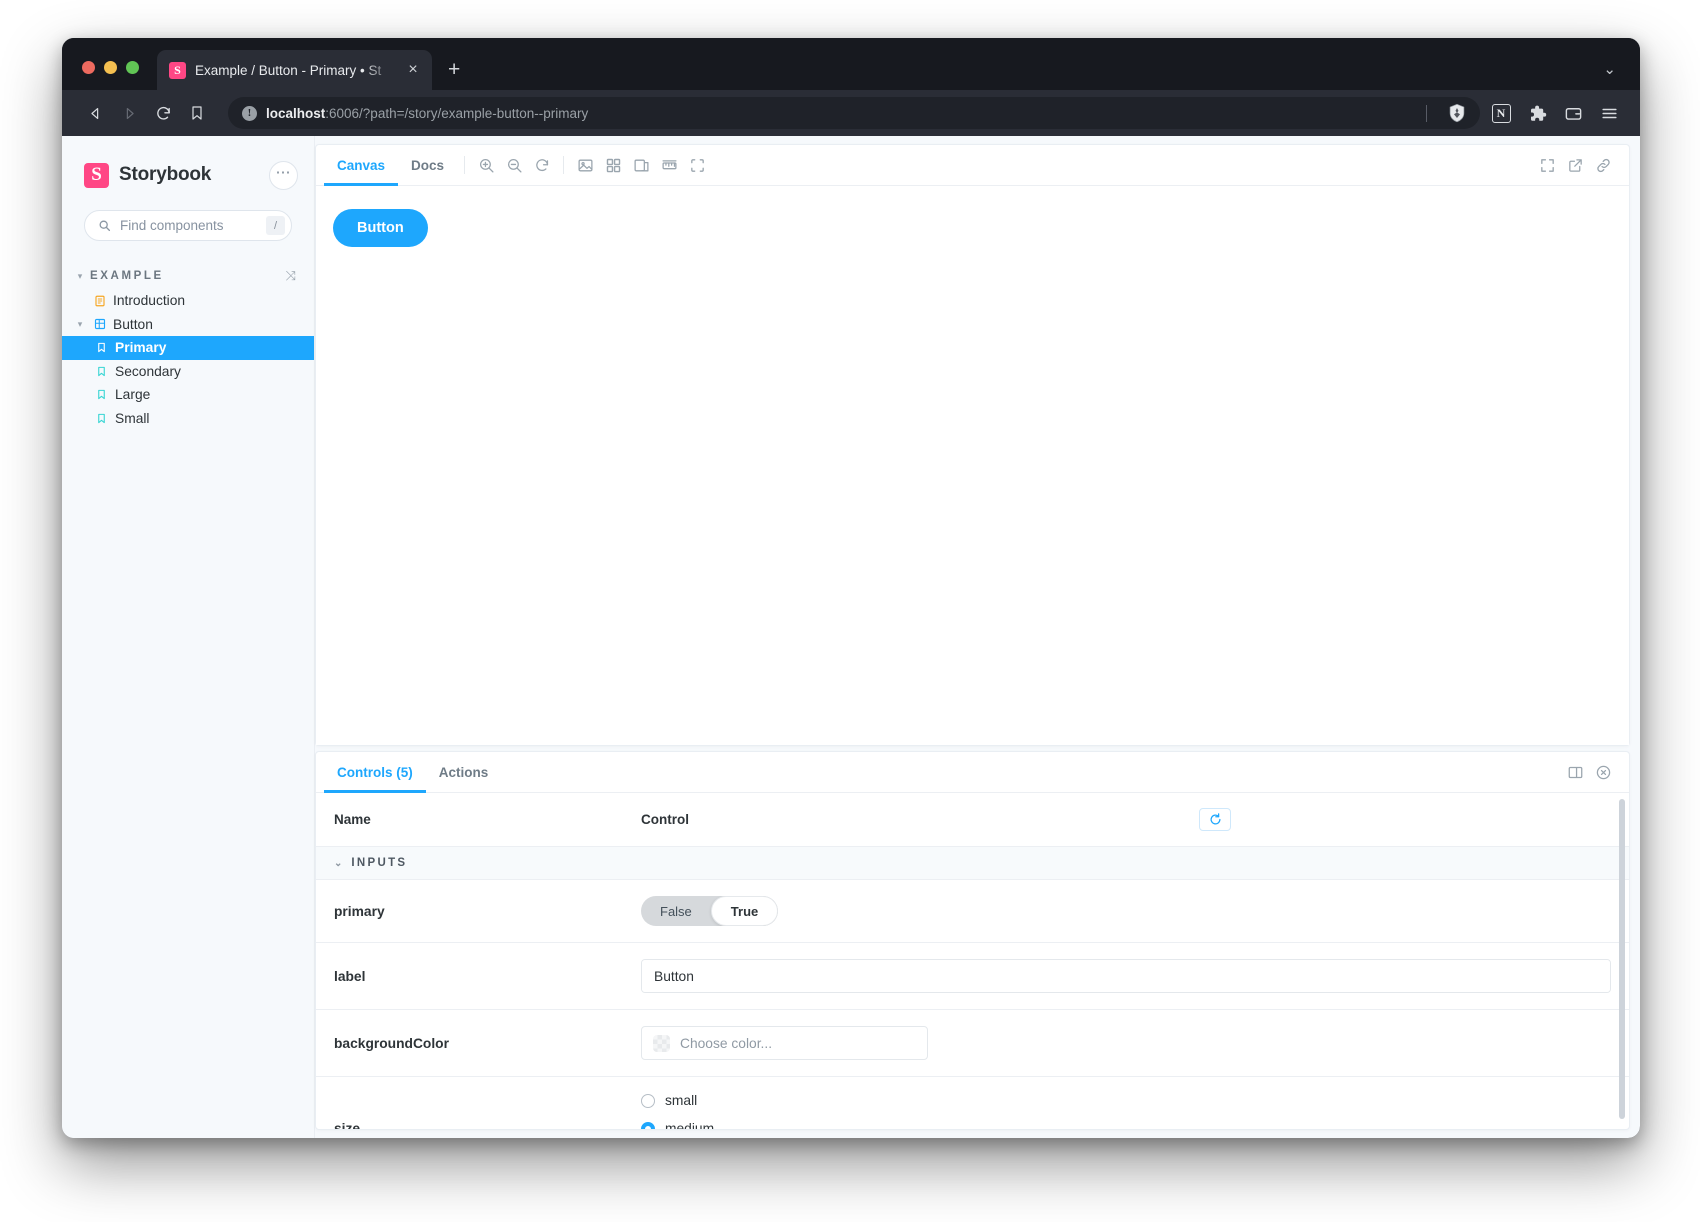 The height and width of the screenshot is (1222, 1700). Describe the element at coordinates (514, 165) in the screenshot. I see `zoom-out-icon` at that location.